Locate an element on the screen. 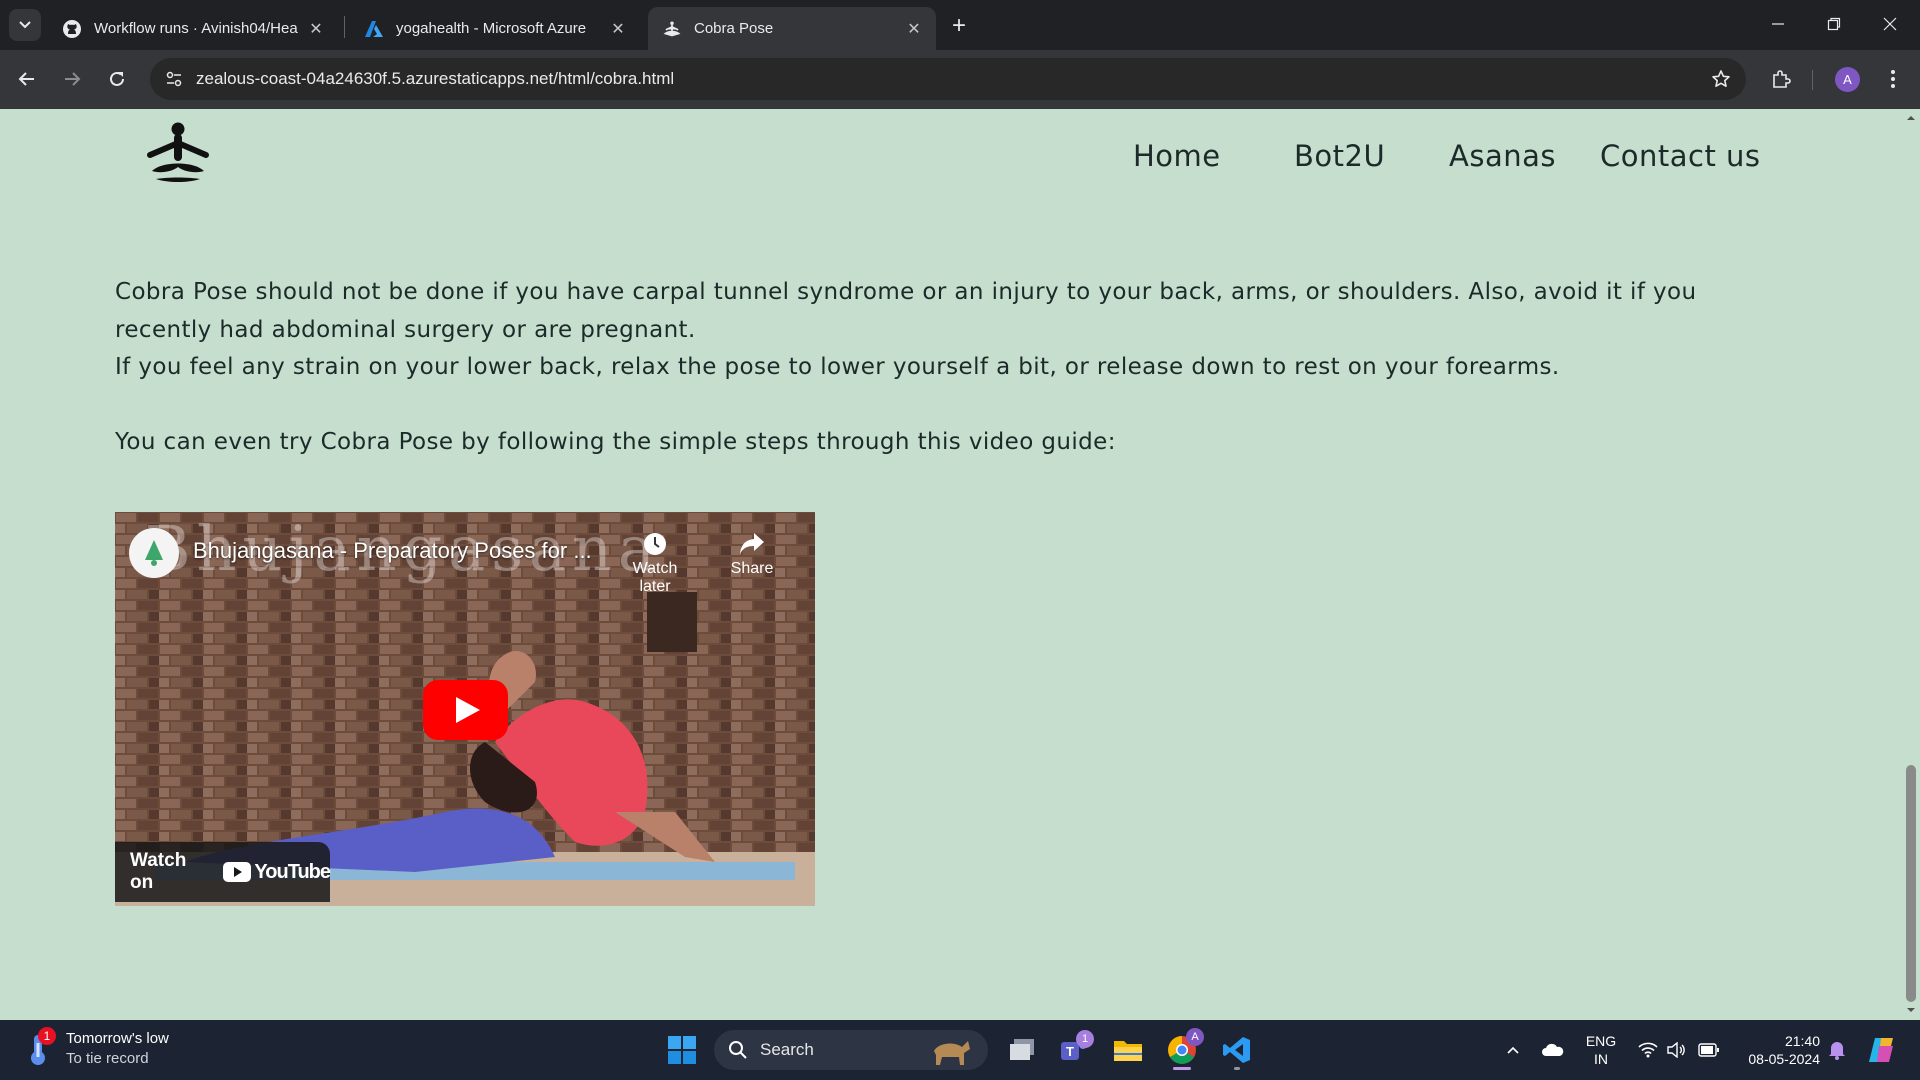  tab-search-button is located at coordinates (25, 25).